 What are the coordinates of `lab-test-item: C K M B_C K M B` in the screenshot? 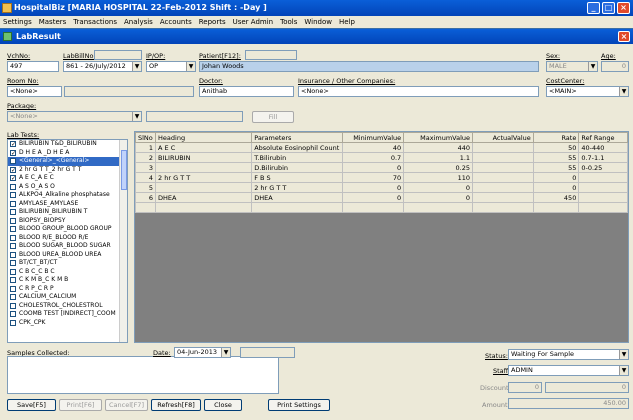 It's located at (67, 280).